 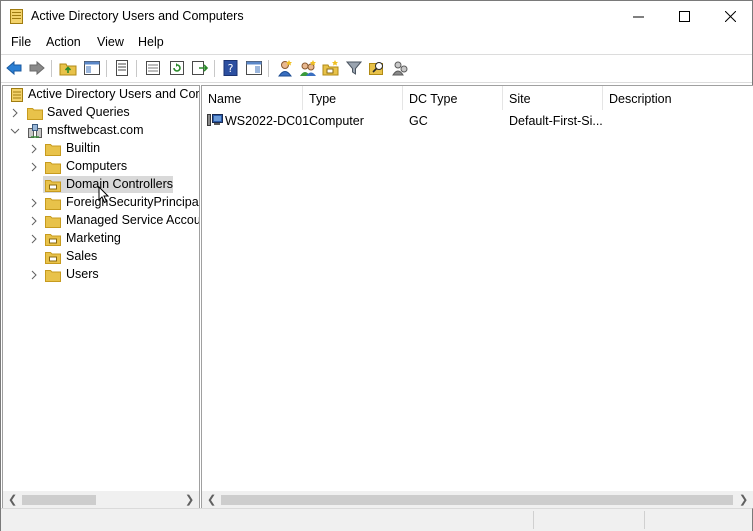 I want to click on title-bar: Active Directory Users and Computers, so click(x=376, y=16).